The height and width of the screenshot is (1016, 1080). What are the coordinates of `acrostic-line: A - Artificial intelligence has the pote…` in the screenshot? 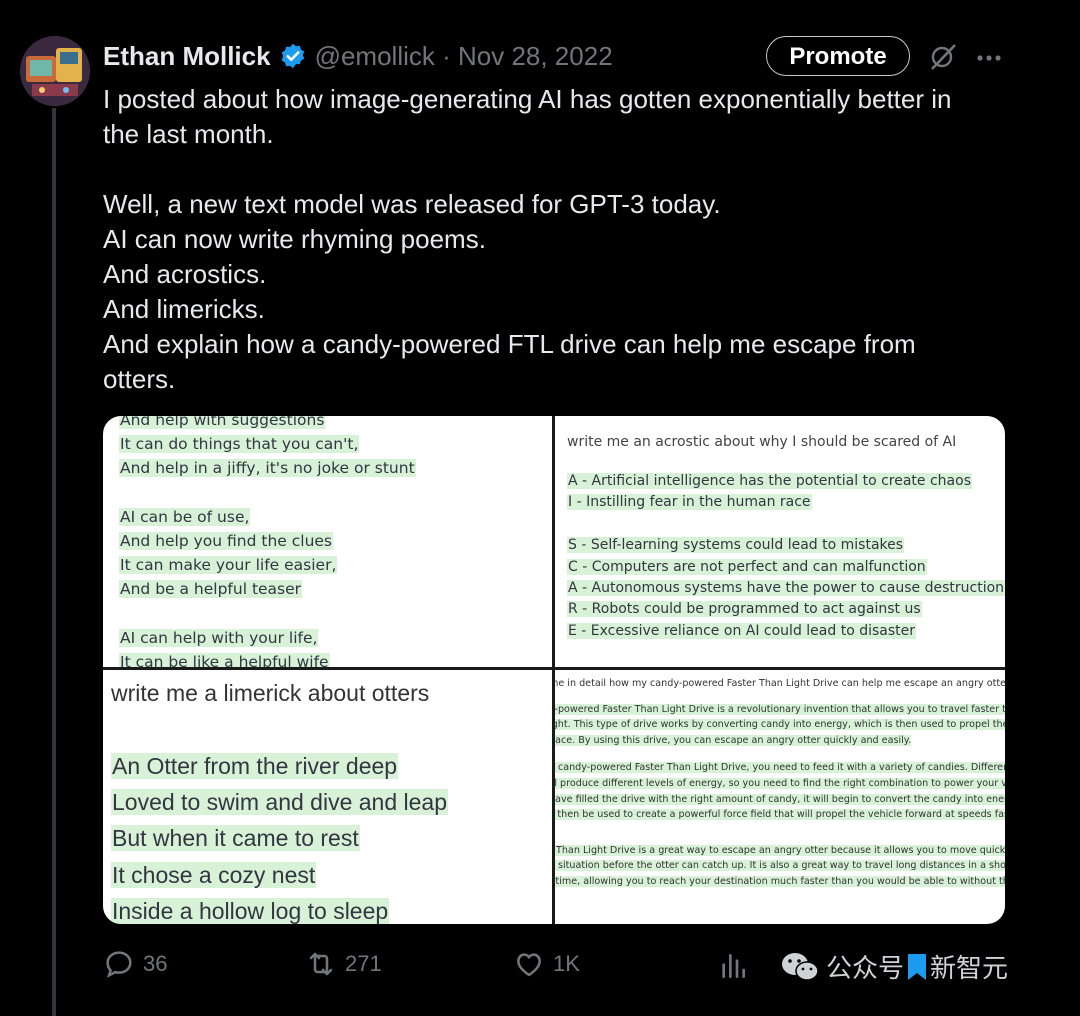 It's located at (769, 481).